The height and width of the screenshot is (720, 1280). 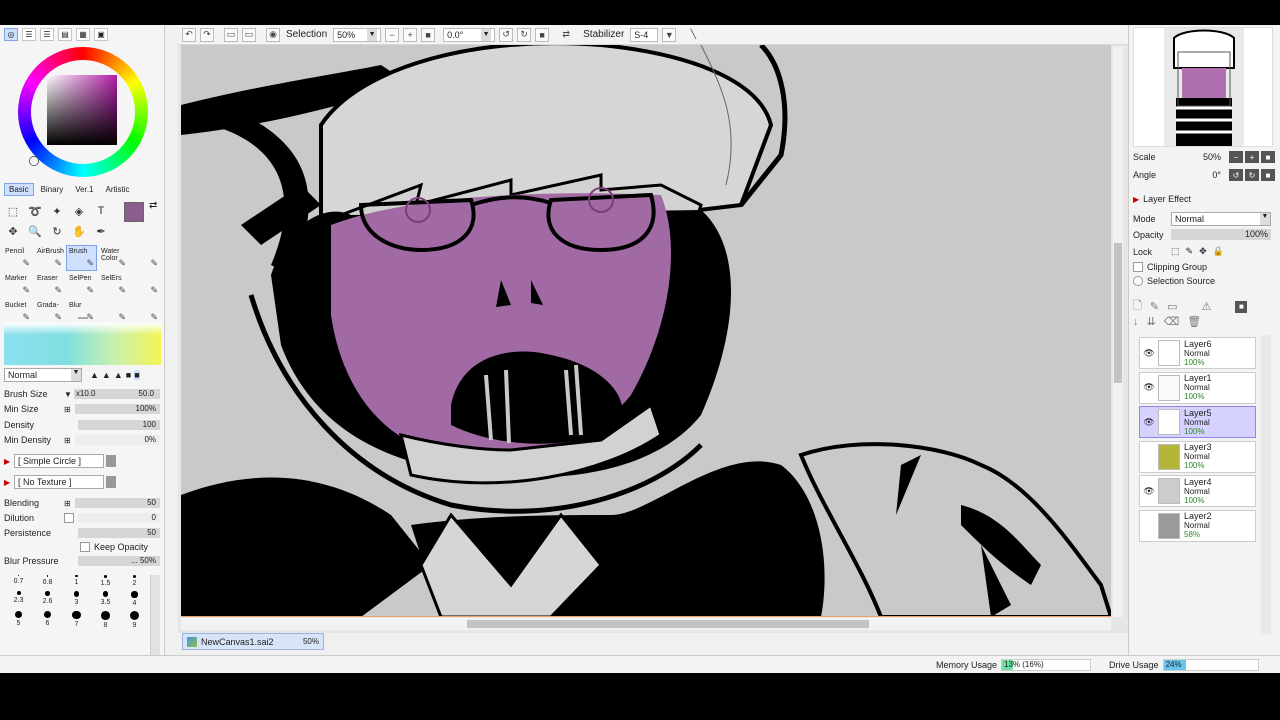 What do you see at coordinates (118, 375) in the screenshot?
I see `tip-hard-icon: ▲` at bounding box center [118, 375].